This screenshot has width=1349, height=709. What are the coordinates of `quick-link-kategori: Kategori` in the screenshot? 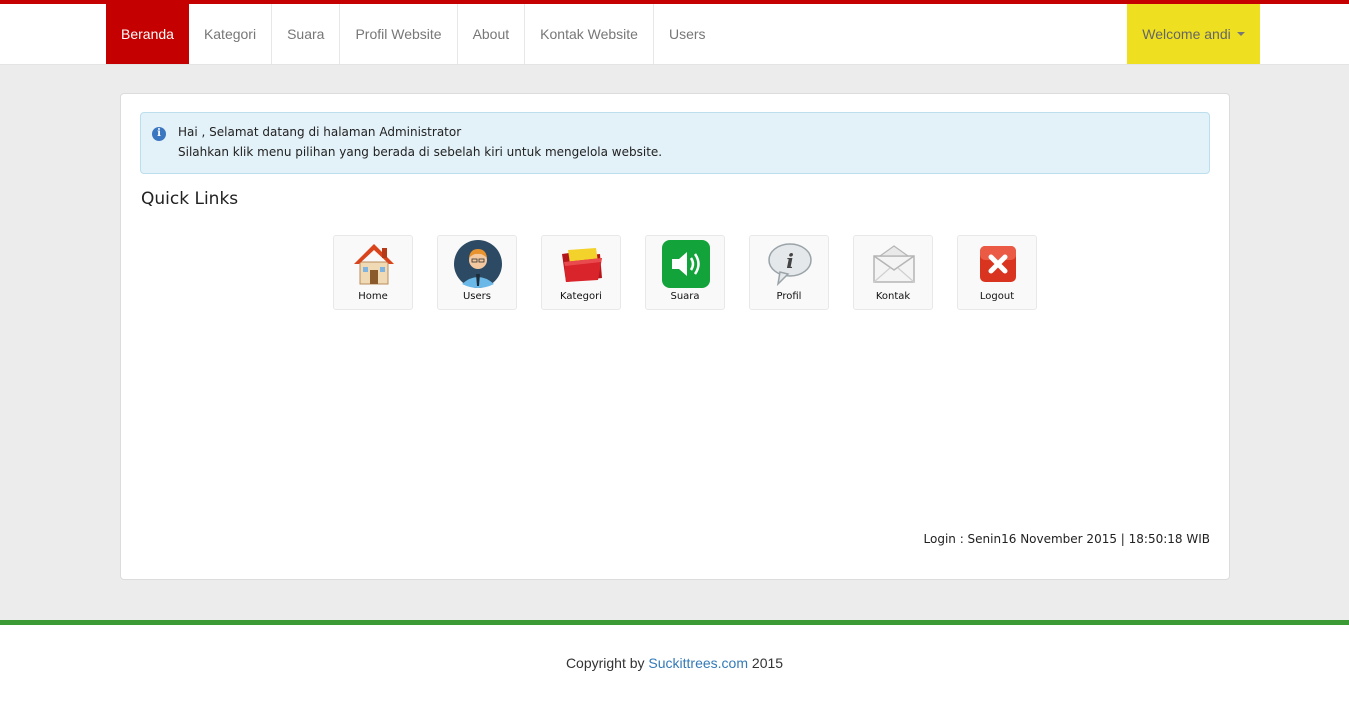 It's located at (581, 272).